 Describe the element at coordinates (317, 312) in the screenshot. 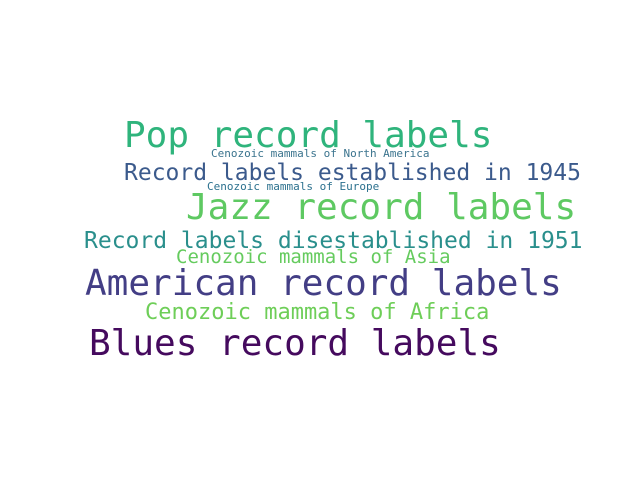

I see `word-cenozoic-mammals-africa: Cenozoic mammals of Africa` at that location.